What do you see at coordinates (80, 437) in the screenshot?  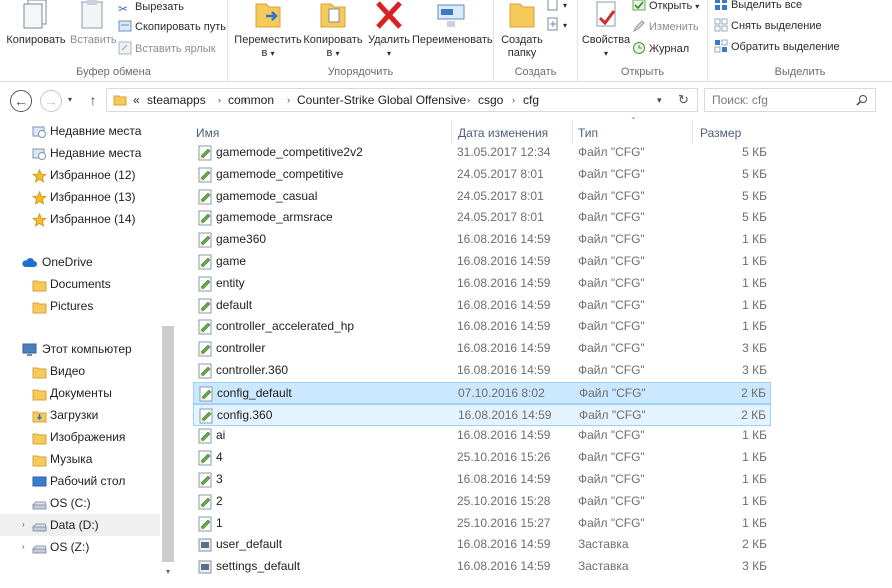 I see `nav-item: Изображения` at bounding box center [80, 437].